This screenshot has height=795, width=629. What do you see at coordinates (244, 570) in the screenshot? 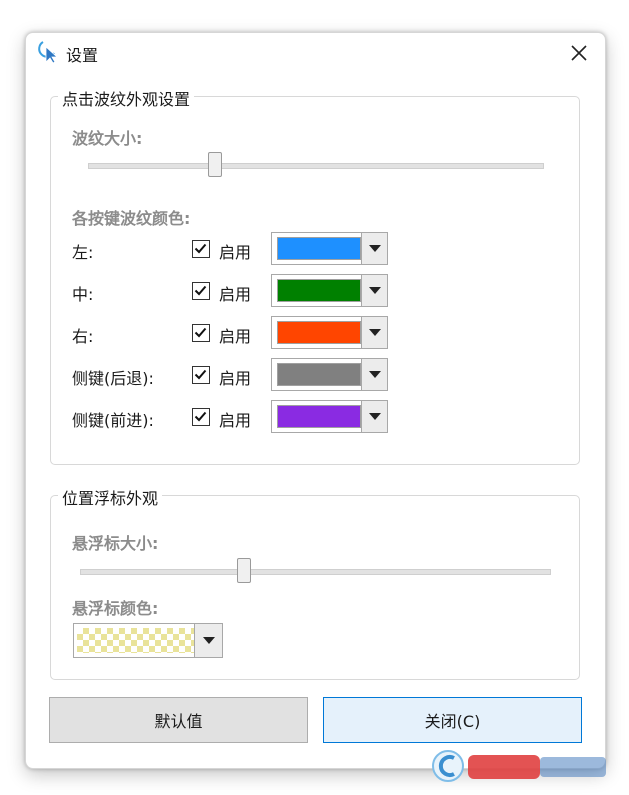
I see `hover-size-slider-thumb` at bounding box center [244, 570].